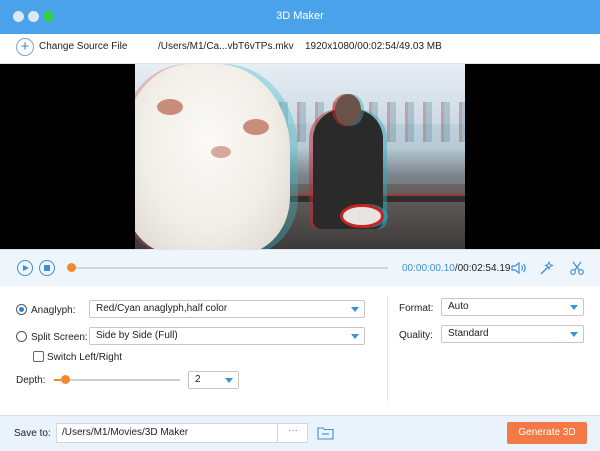 This screenshot has height=451, width=600. What do you see at coordinates (468, 333) in the screenshot?
I see `quality-value: Standard` at bounding box center [468, 333].